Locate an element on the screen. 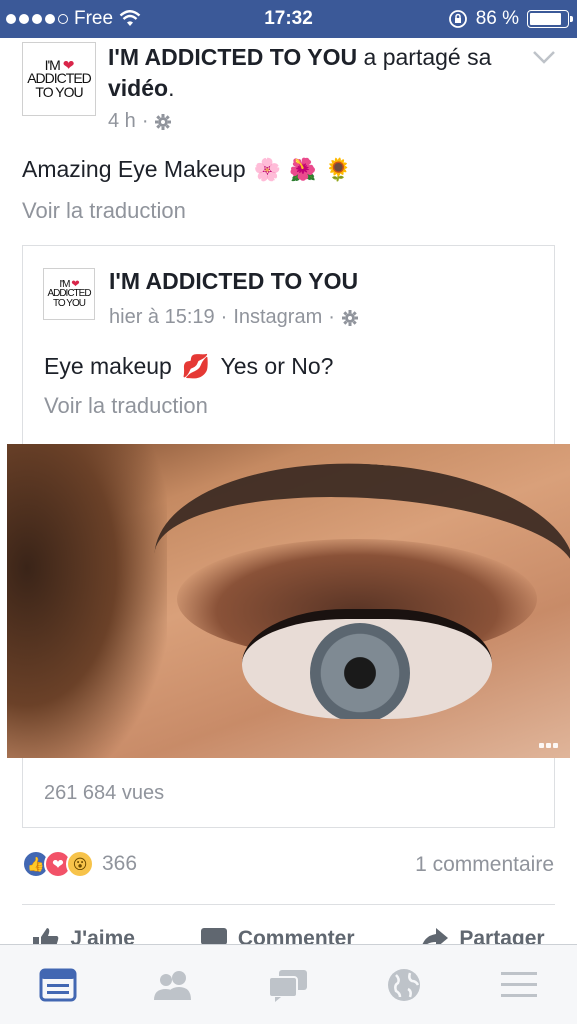 The height and width of the screenshot is (1024, 577). chevron-down-icon is located at coordinates (544, 57).